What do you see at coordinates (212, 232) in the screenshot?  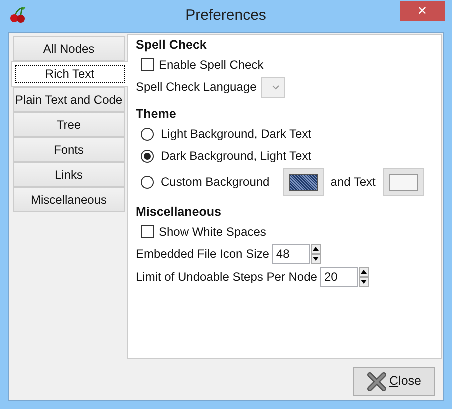 I see `checkbox-label: Show White Spaces` at bounding box center [212, 232].